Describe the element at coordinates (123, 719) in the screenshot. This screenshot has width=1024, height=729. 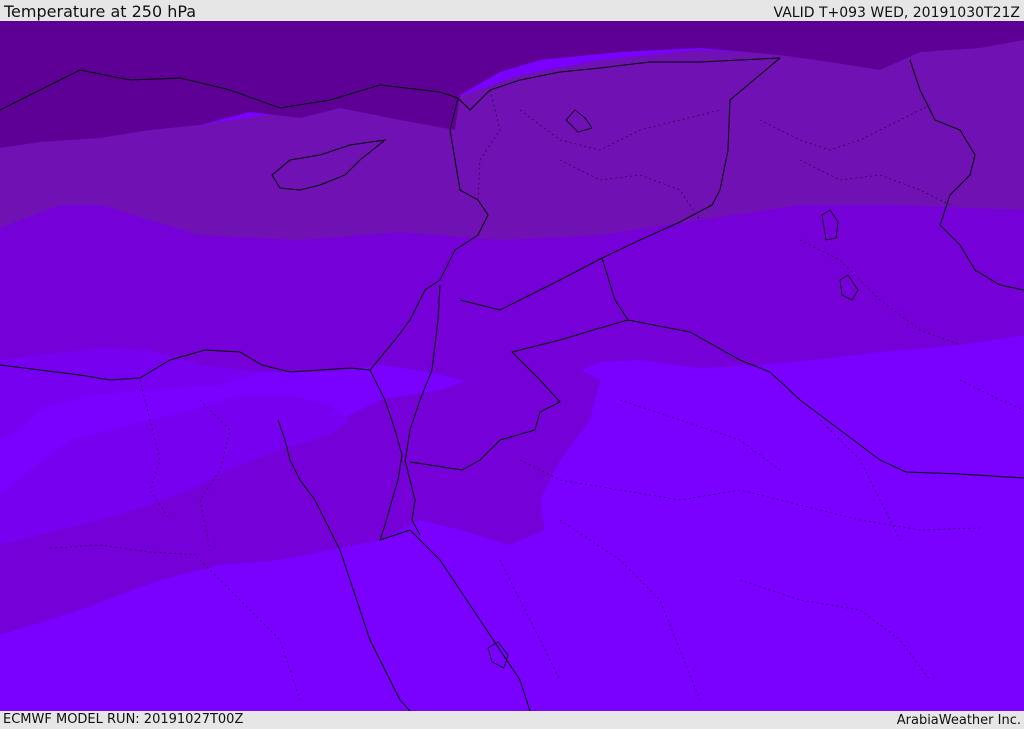
I see `model-run-label: ECMWF MODEL RUN: 20191027T00Z` at that location.